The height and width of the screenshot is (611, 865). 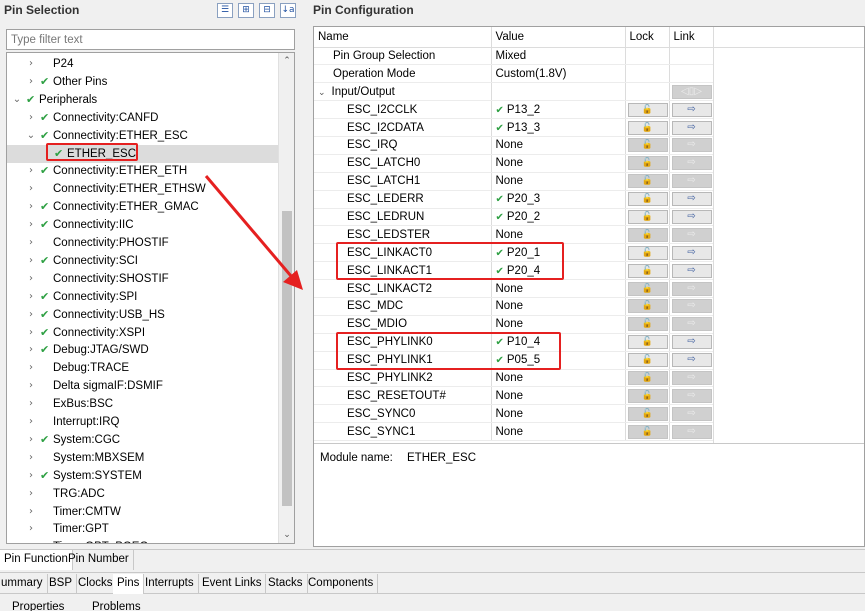 I want to click on pin-value: P20_2, so click(x=523, y=217).